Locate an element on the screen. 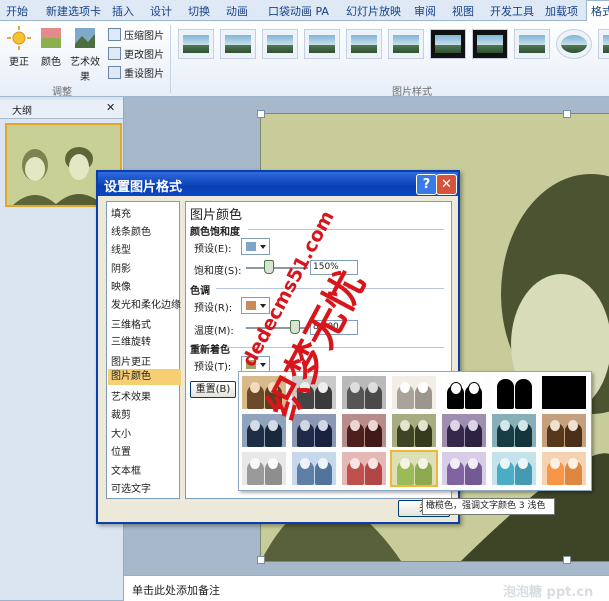 This screenshot has height=601, width=609. category-glow-soft-edges: 发光和柔化边缘 is located at coordinates (146, 303).